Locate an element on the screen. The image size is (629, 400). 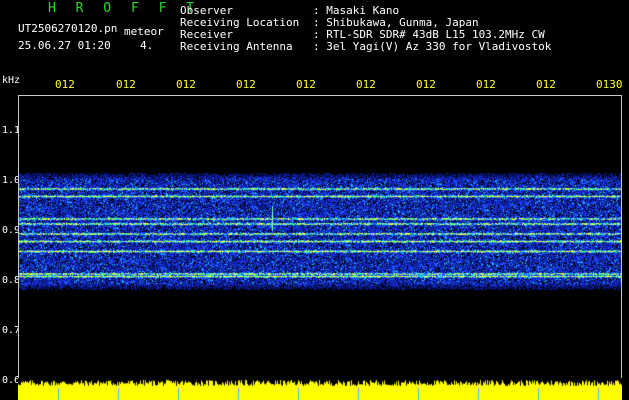
date-time: 25.06.27 01:20 is located at coordinates (64, 45).